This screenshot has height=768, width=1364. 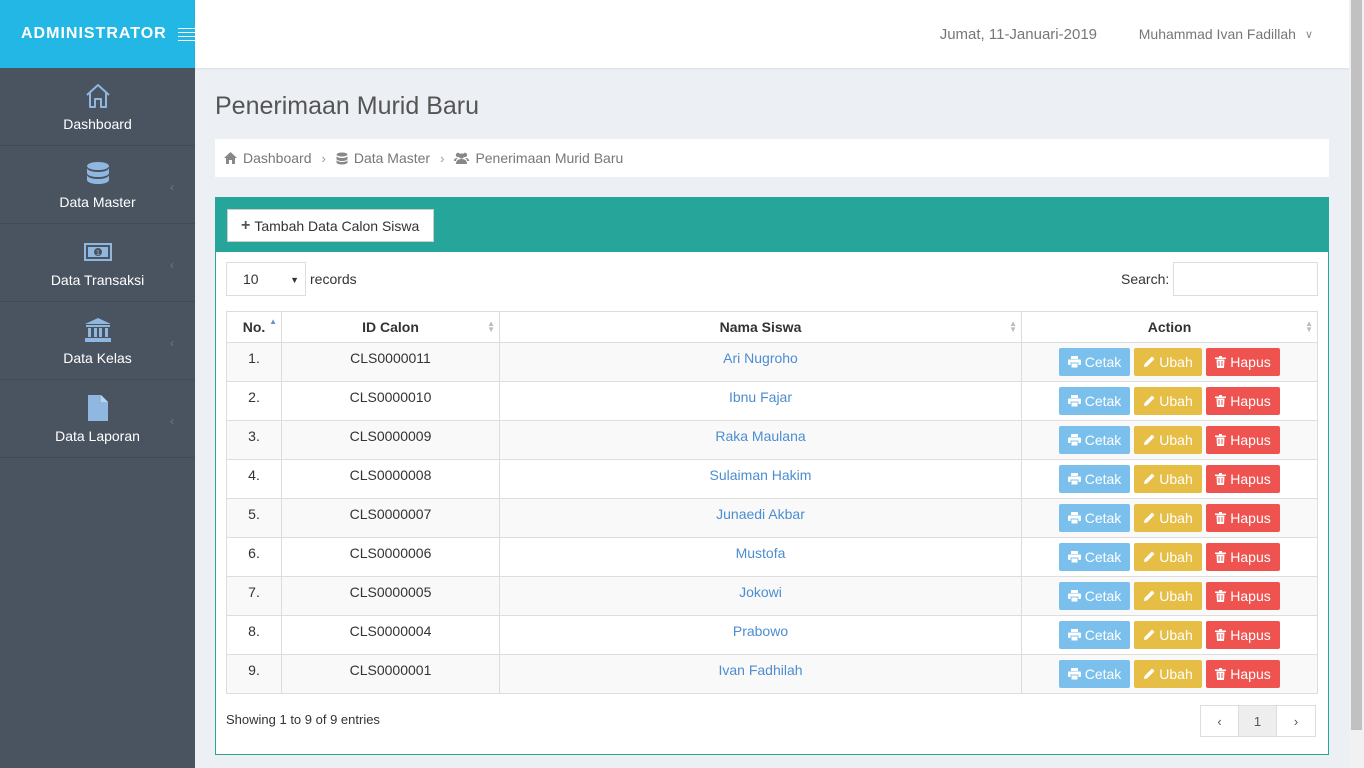 I want to click on student-name-link: Ibnu Fajar, so click(x=760, y=397).